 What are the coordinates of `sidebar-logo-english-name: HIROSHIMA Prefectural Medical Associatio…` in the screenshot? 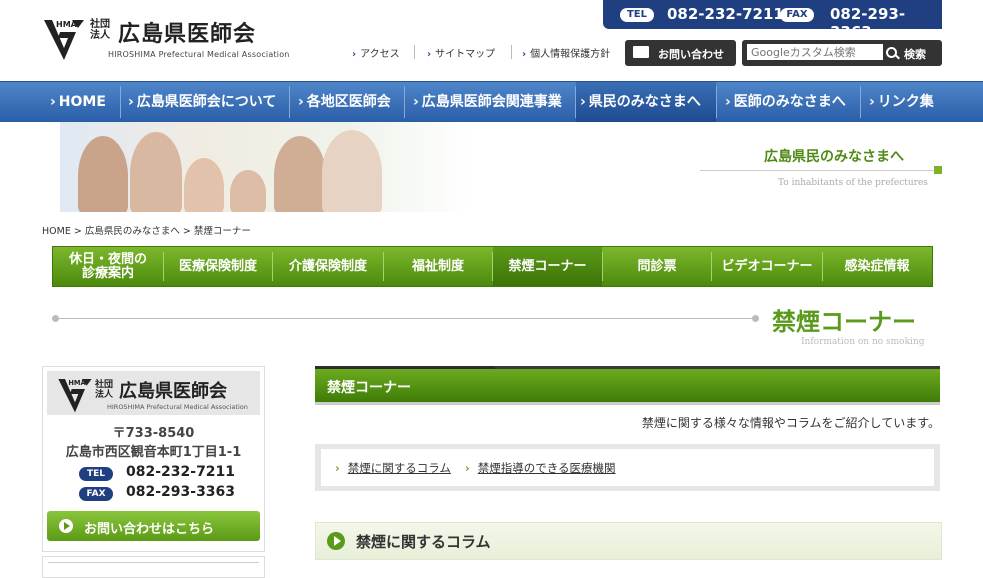 It's located at (177, 407).